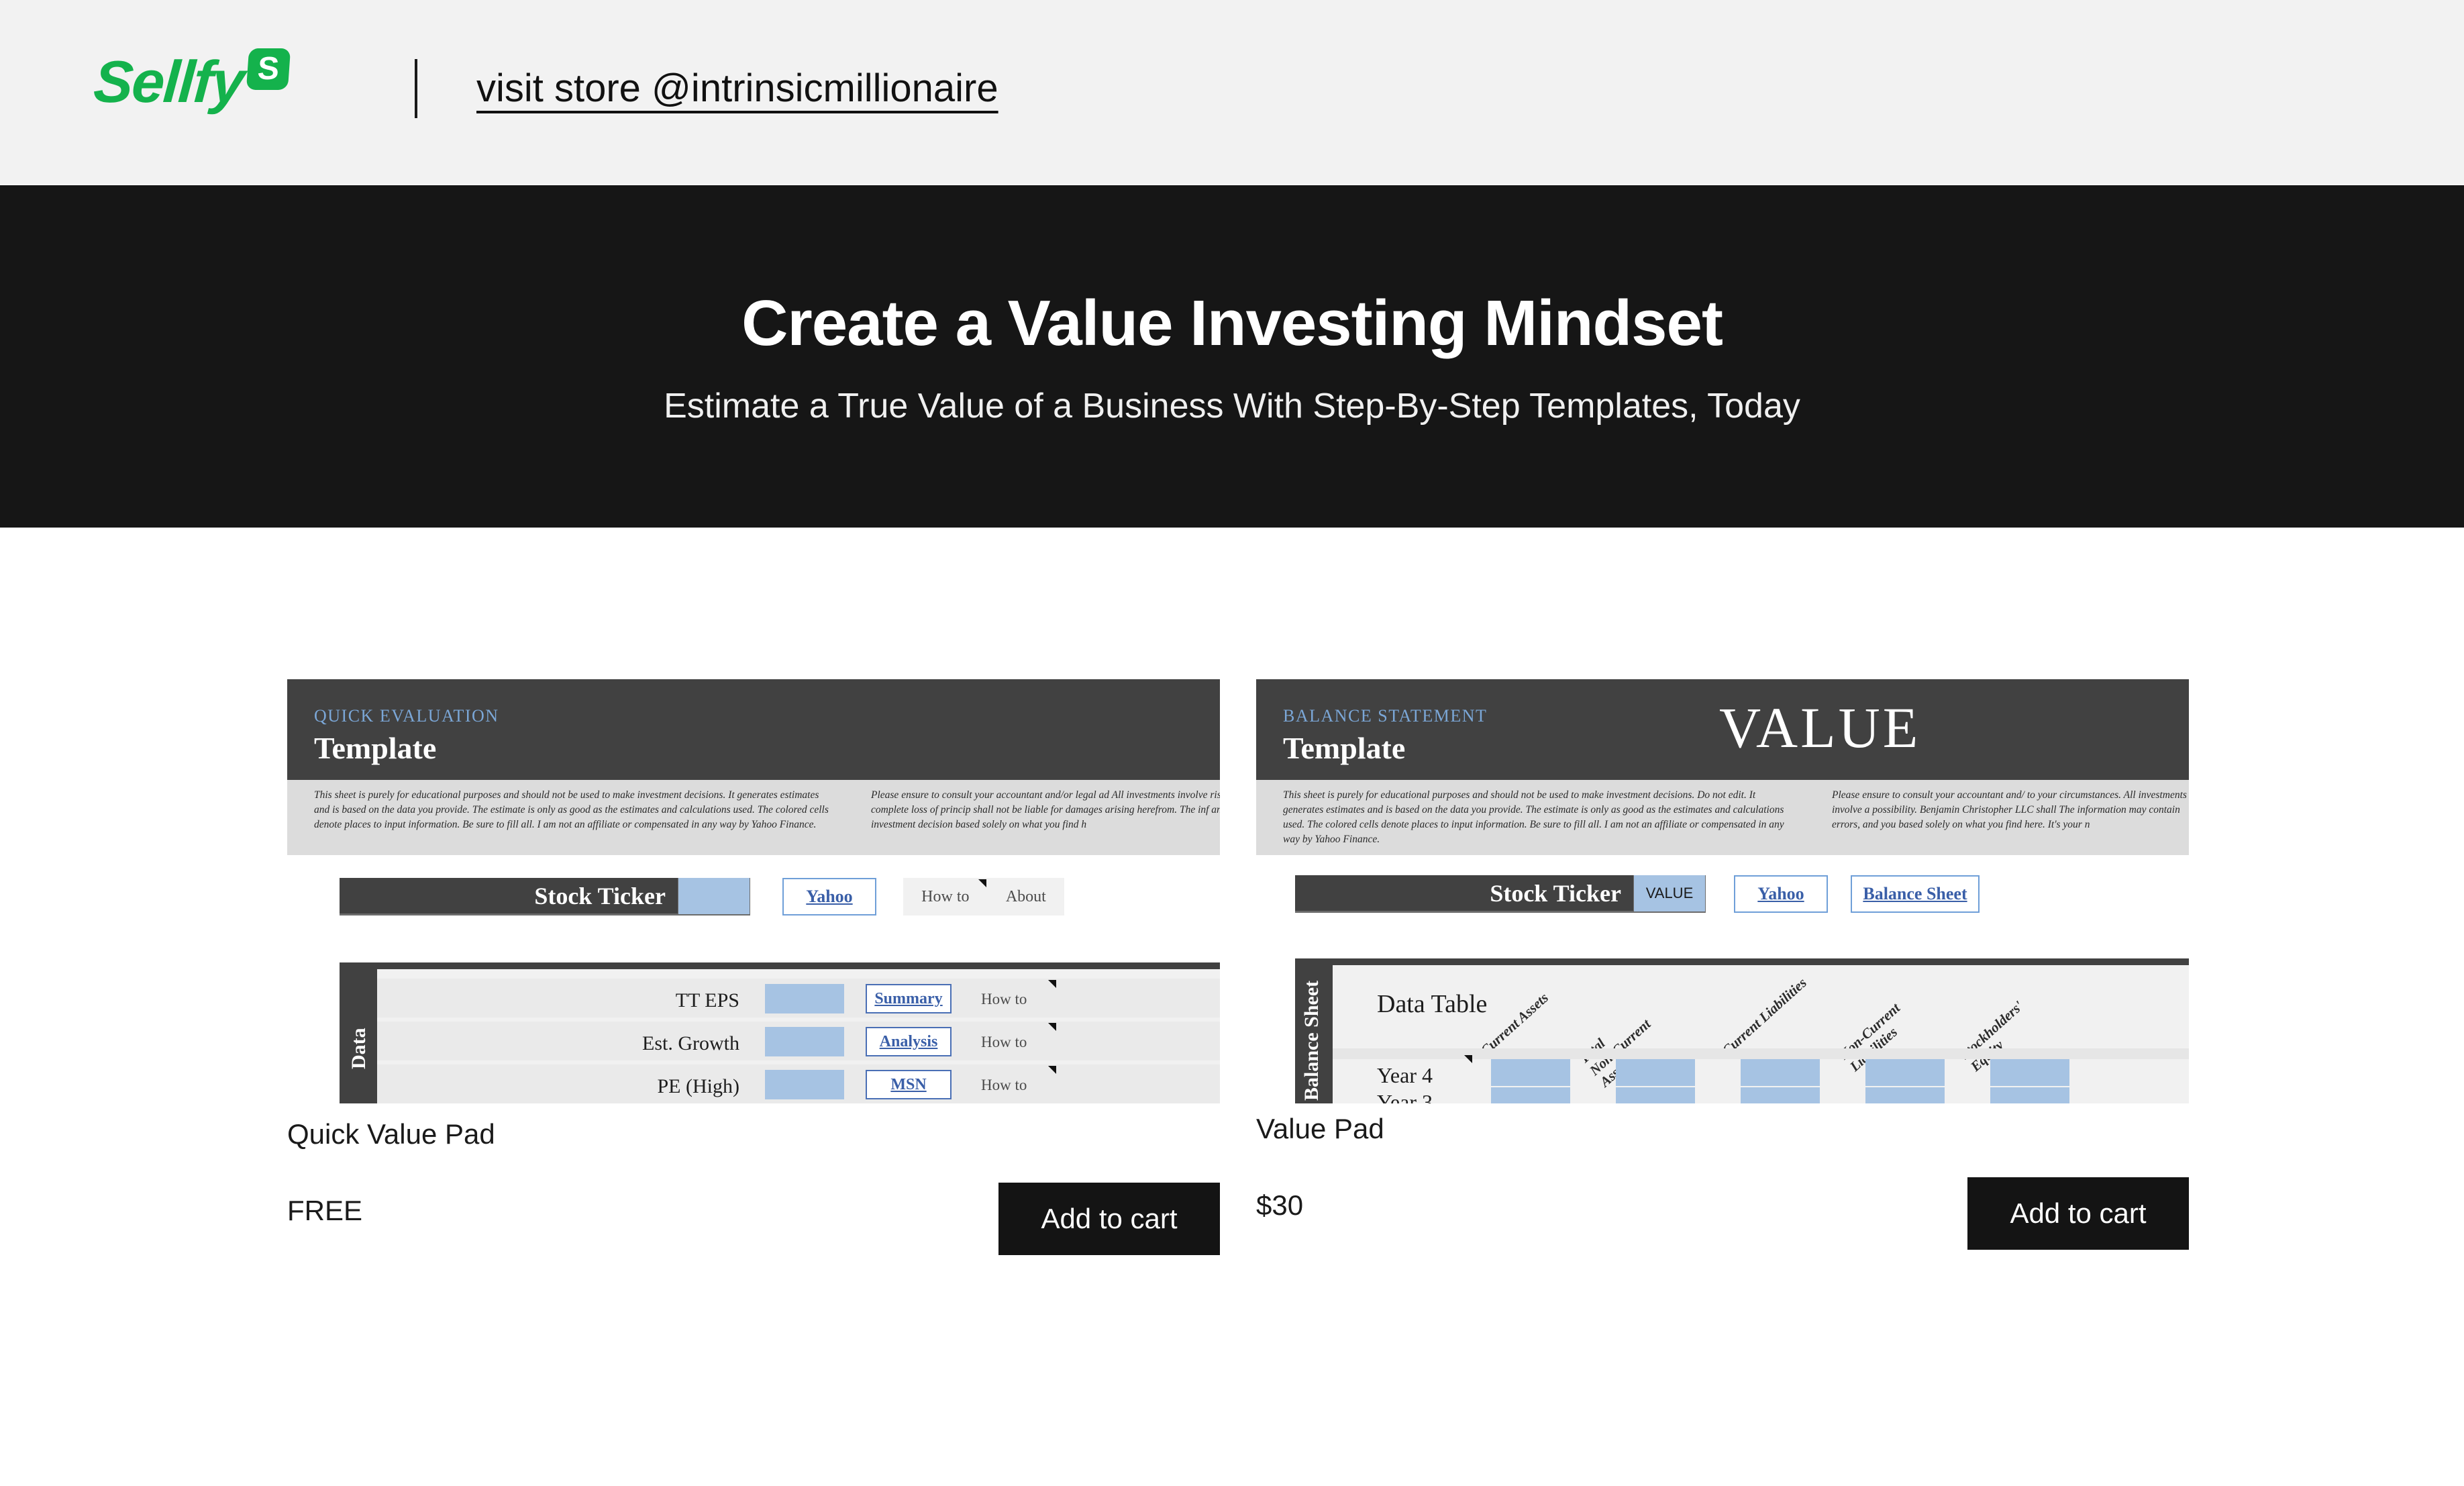 This screenshot has height=1486, width=2464. Describe the element at coordinates (737, 88) in the screenshot. I see `visit-store-link: visit store @intrinsicmillionaire` at that location.